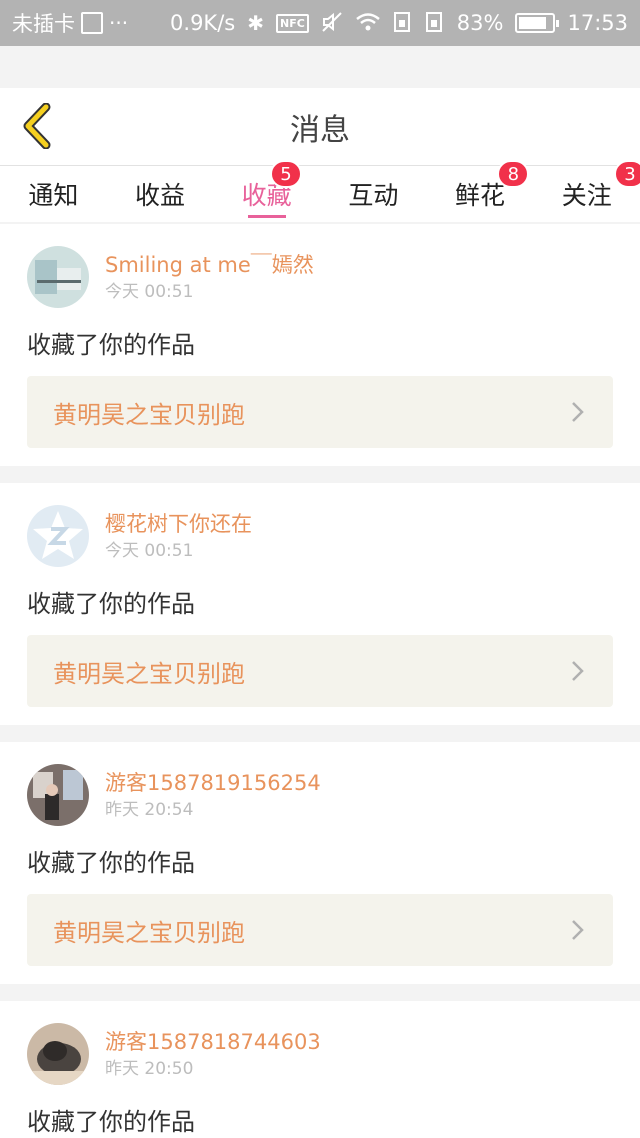 This screenshot has height=1138, width=640. What do you see at coordinates (178, 524) in the screenshot?
I see `username: 樱花树下你还在` at bounding box center [178, 524].